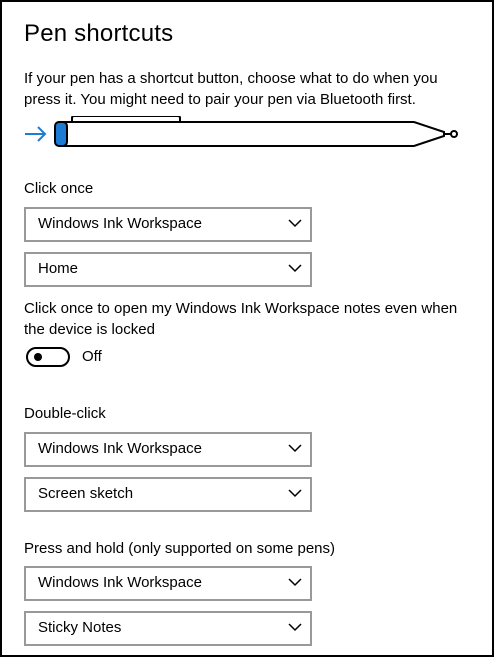 This screenshot has width=494, height=657. I want to click on double-click-label: Double-click, so click(65, 413).